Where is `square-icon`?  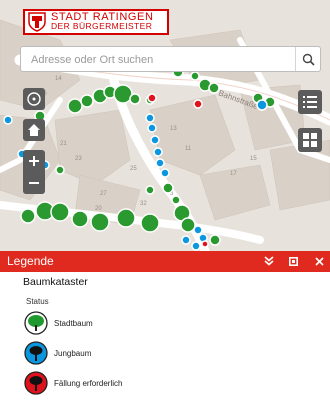
square-icon is located at coordinates (293, 261).